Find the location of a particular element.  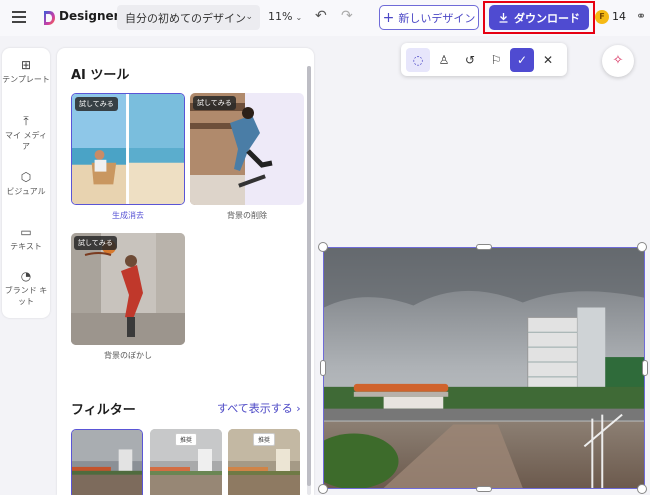

tool-generative-erase: 試してみる is located at coordinates (128, 149).